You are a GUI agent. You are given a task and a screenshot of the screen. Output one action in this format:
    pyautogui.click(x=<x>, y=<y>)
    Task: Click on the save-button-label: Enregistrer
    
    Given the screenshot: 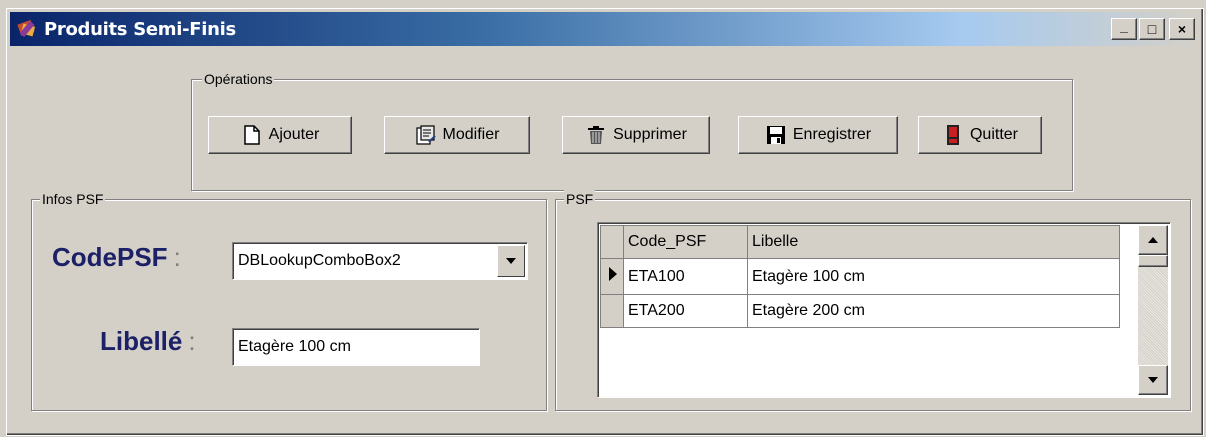 What is the action you would take?
    pyautogui.click(x=832, y=134)
    